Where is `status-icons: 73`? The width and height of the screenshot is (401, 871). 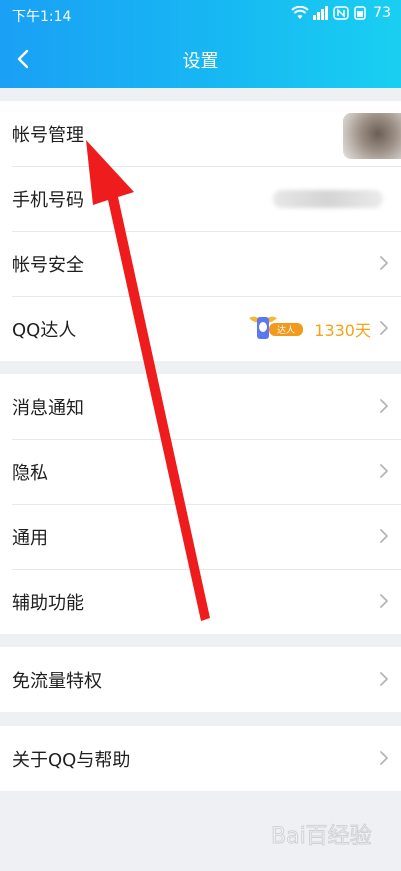 status-icons: 73 is located at coordinates (341, 13).